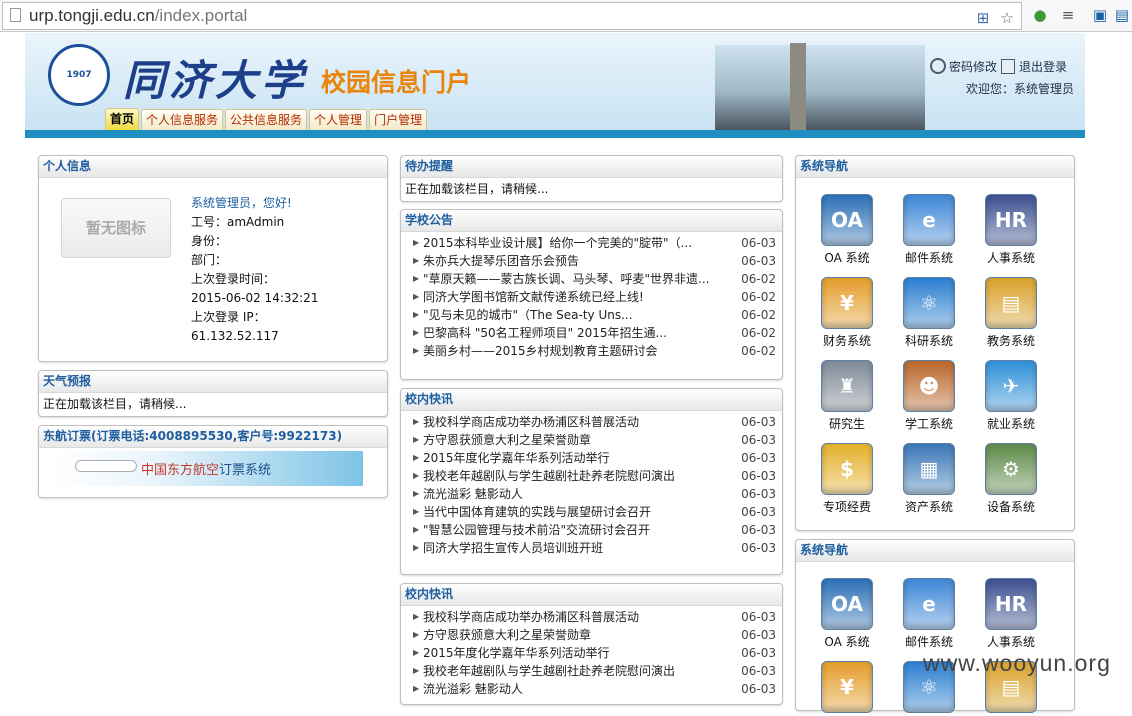  Describe the element at coordinates (138, 16) in the screenshot. I see `url-text: urp.tongji.edu.cn/index.portal` at that location.